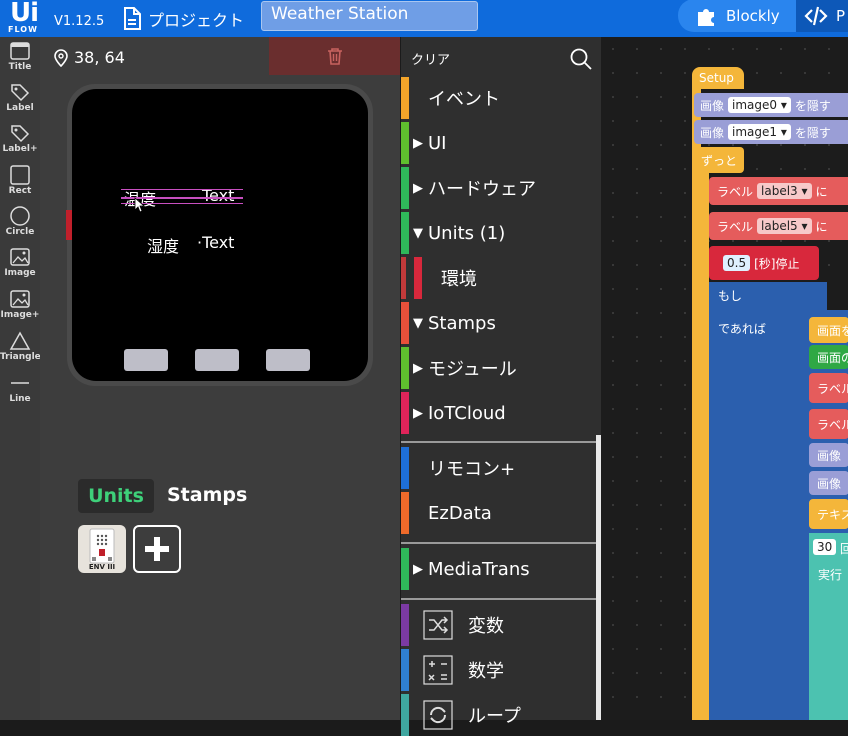 Image resolution: width=848 pixels, height=736 pixels. What do you see at coordinates (712, 105) in the screenshot?
I see `block-image-label: 画像` at bounding box center [712, 105].